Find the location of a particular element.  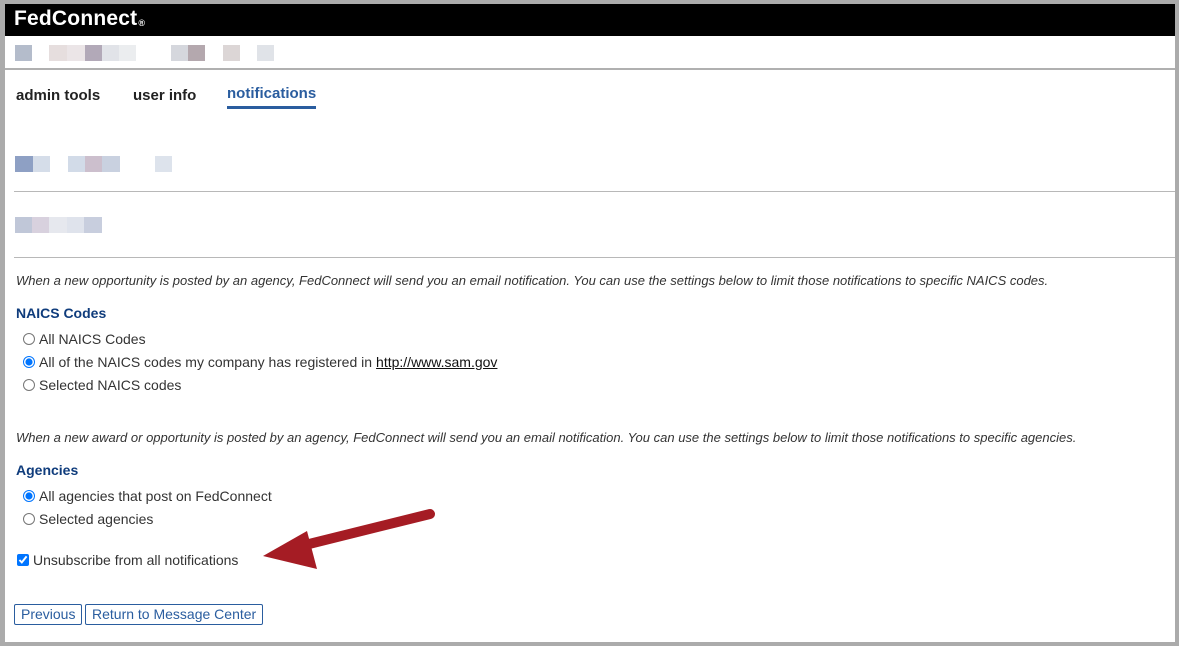

agencies-selected-radio is located at coordinates (29, 519).